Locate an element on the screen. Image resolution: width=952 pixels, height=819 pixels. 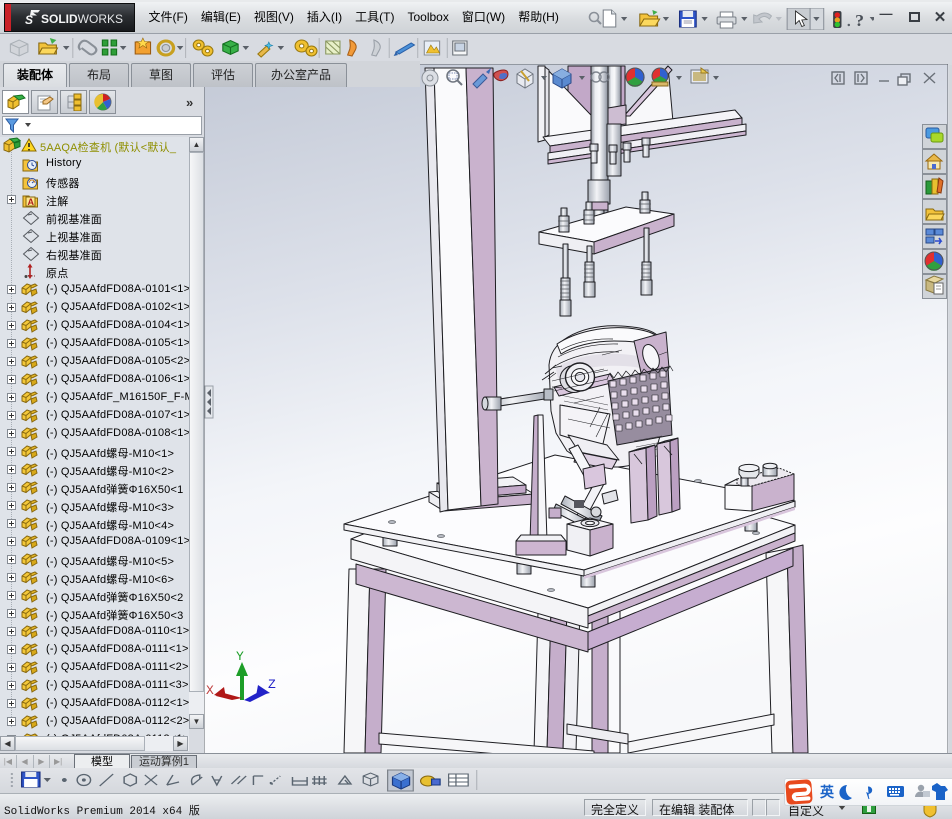
svg-text: A is located at coordinates (31, 202).